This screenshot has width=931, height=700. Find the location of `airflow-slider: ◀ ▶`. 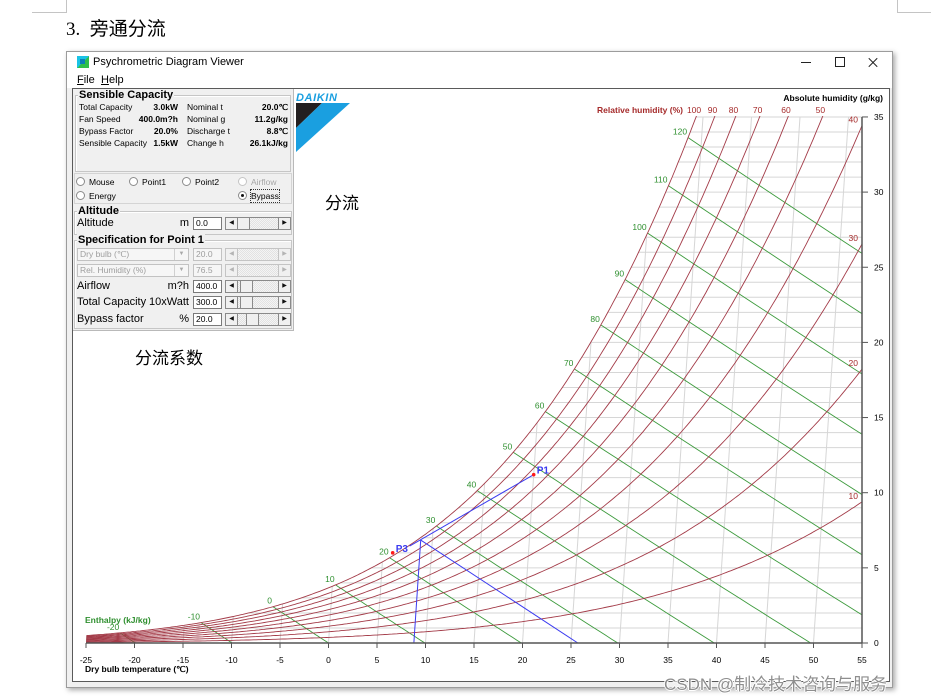

airflow-slider: ◀ ▶ is located at coordinates (258, 286).